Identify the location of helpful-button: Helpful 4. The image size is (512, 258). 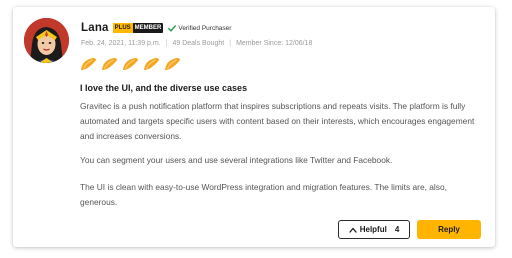
(374, 229).